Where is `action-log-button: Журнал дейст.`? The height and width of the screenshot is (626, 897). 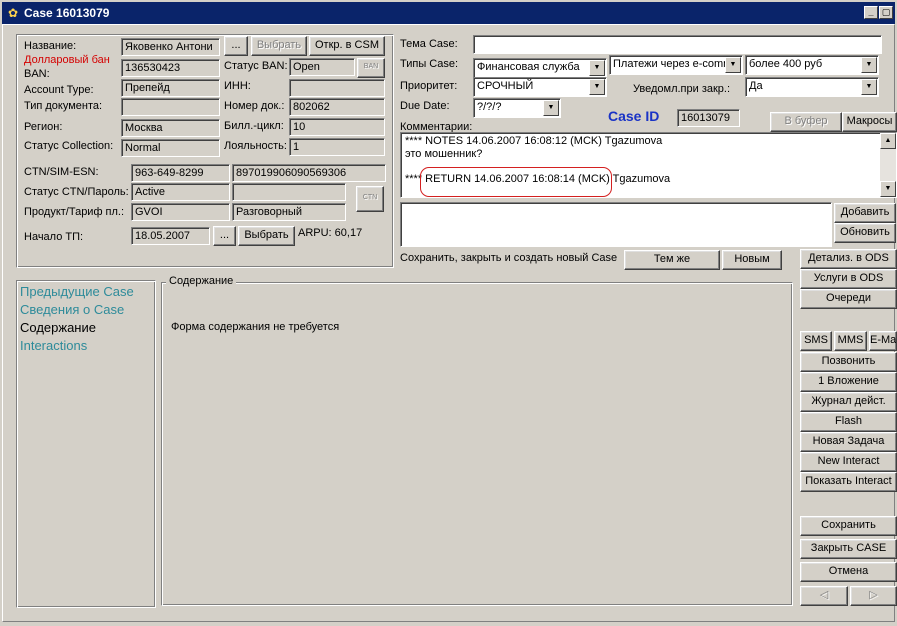 action-log-button: Журнал дейст. is located at coordinates (848, 402).